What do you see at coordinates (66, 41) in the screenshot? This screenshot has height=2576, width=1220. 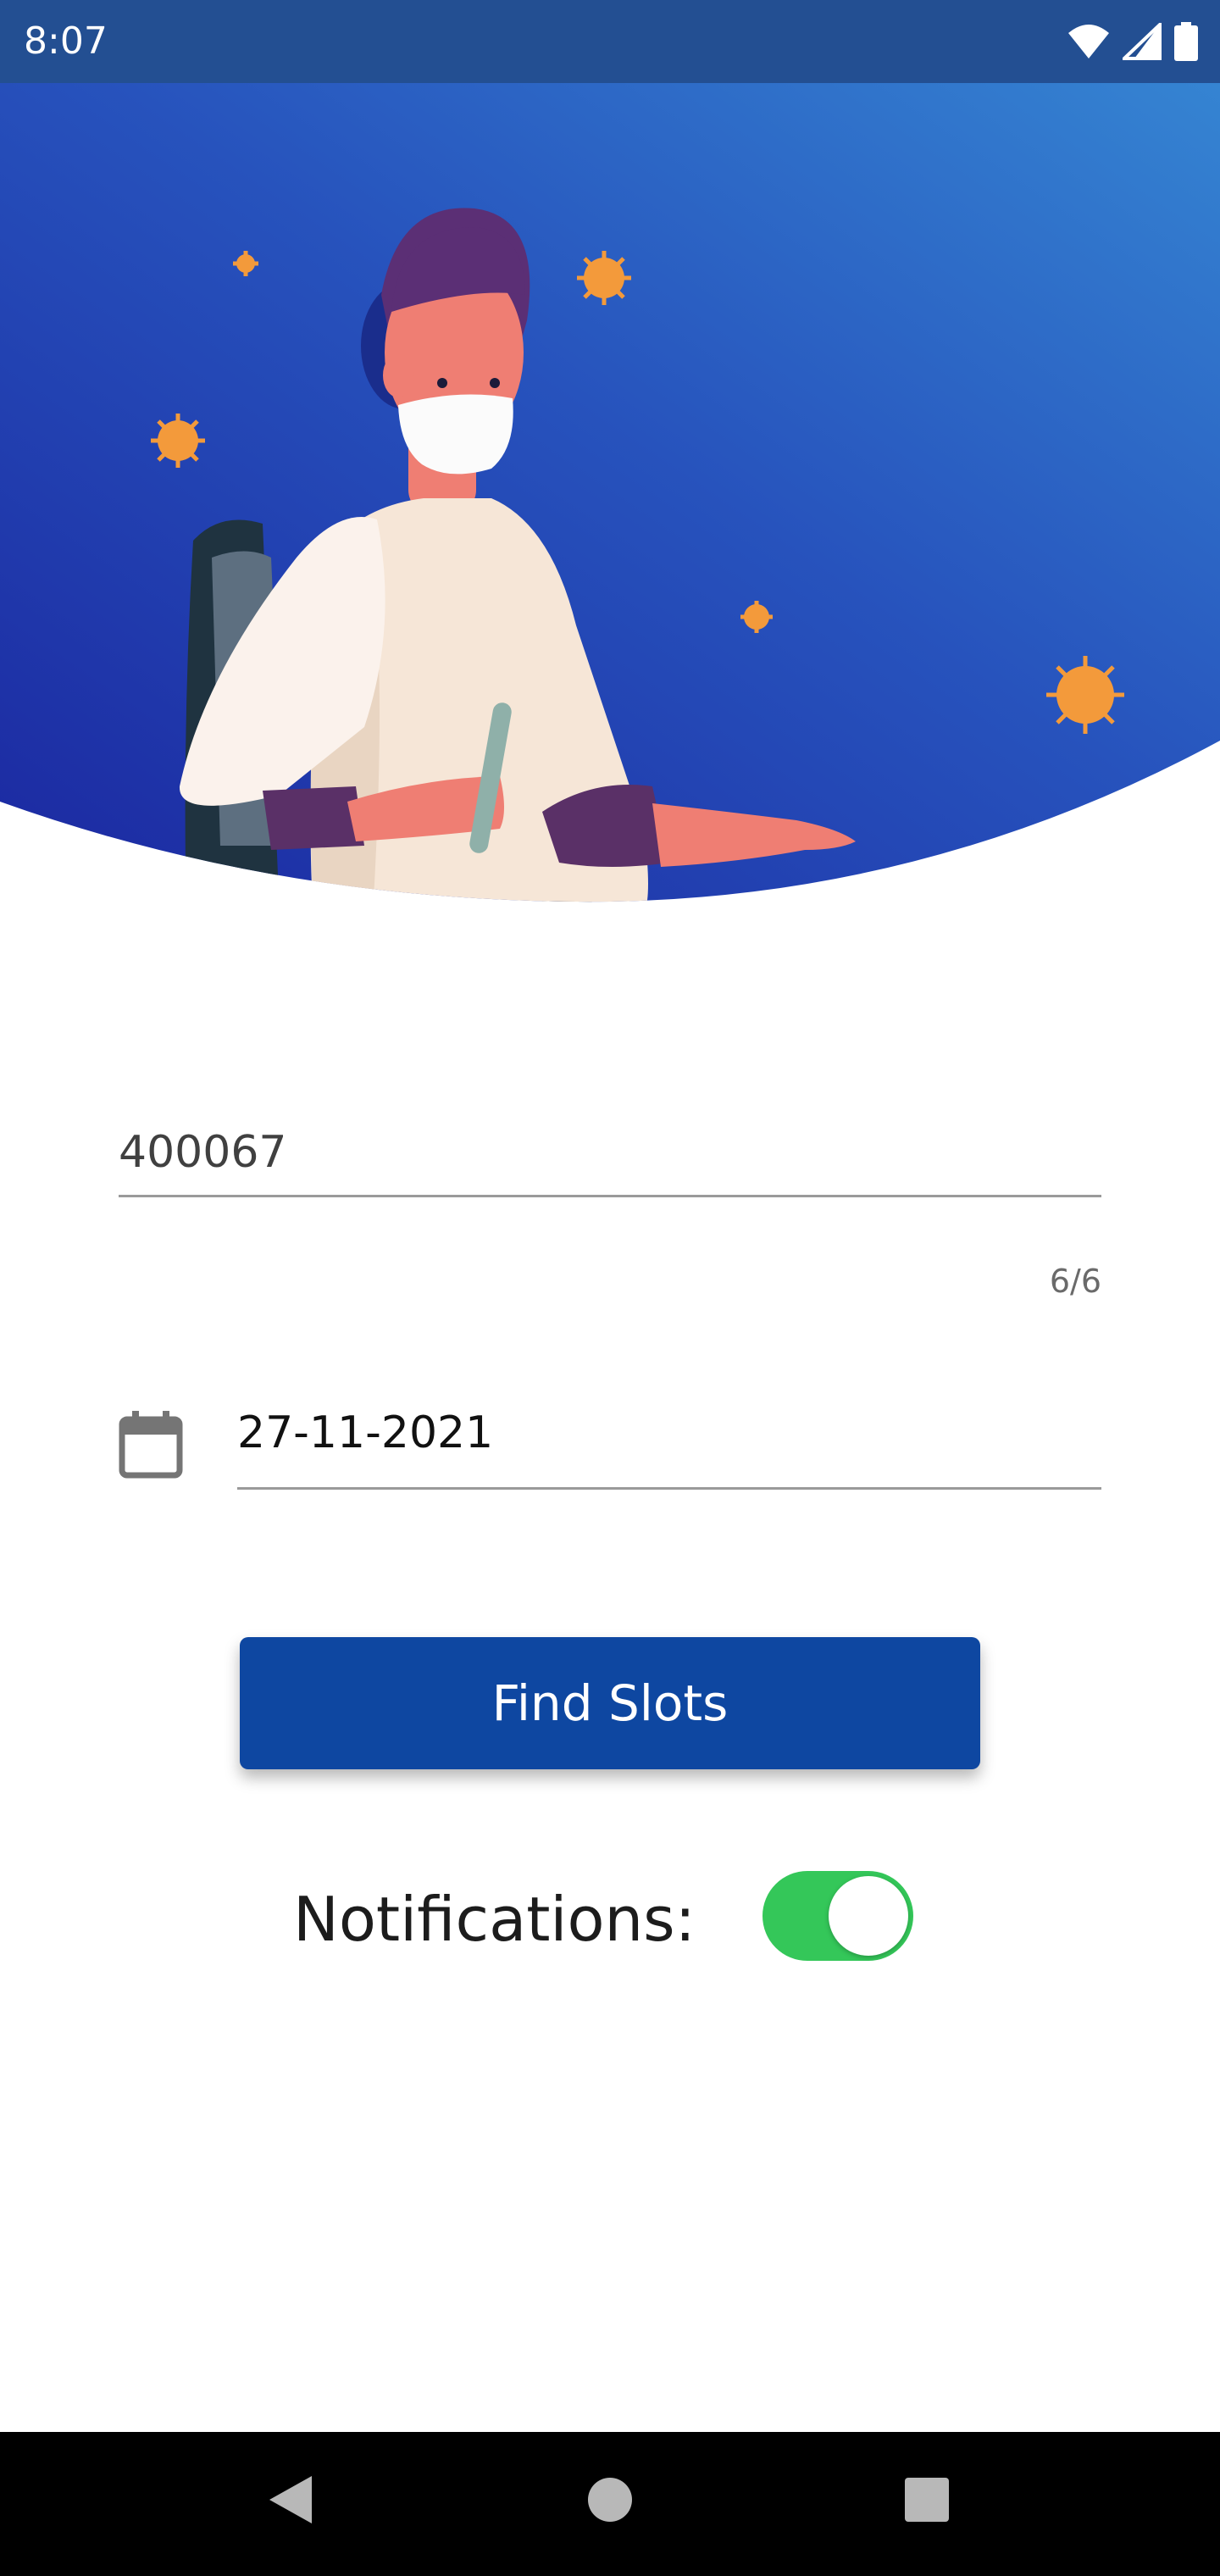 I see `status-time: 8:07` at bounding box center [66, 41].